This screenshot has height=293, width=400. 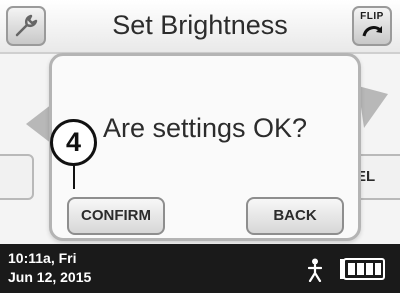 I want to click on back-button: BACK, so click(x=295, y=216).